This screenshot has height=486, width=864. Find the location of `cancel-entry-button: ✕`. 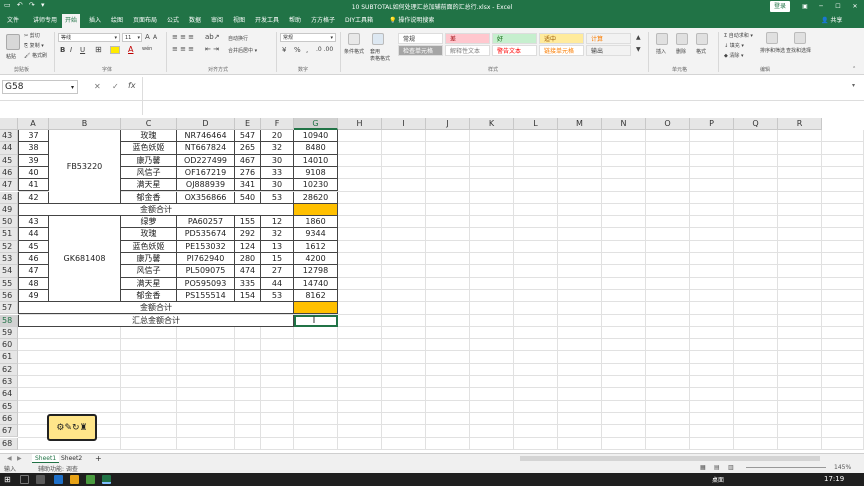

cancel-entry-button: ✕ is located at coordinates (97, 86).